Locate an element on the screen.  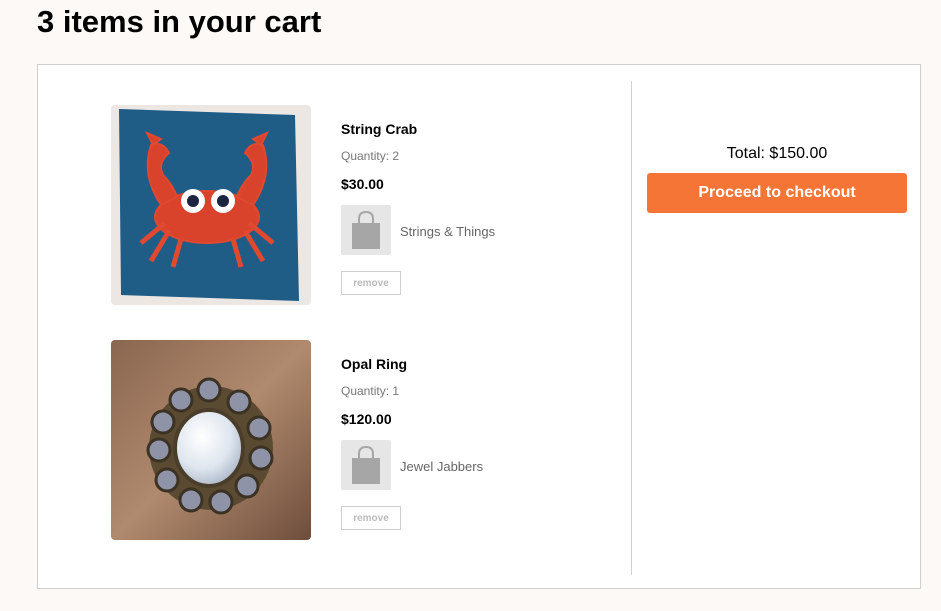
item-name: Opal Ring is located at coordinates (374, 364).